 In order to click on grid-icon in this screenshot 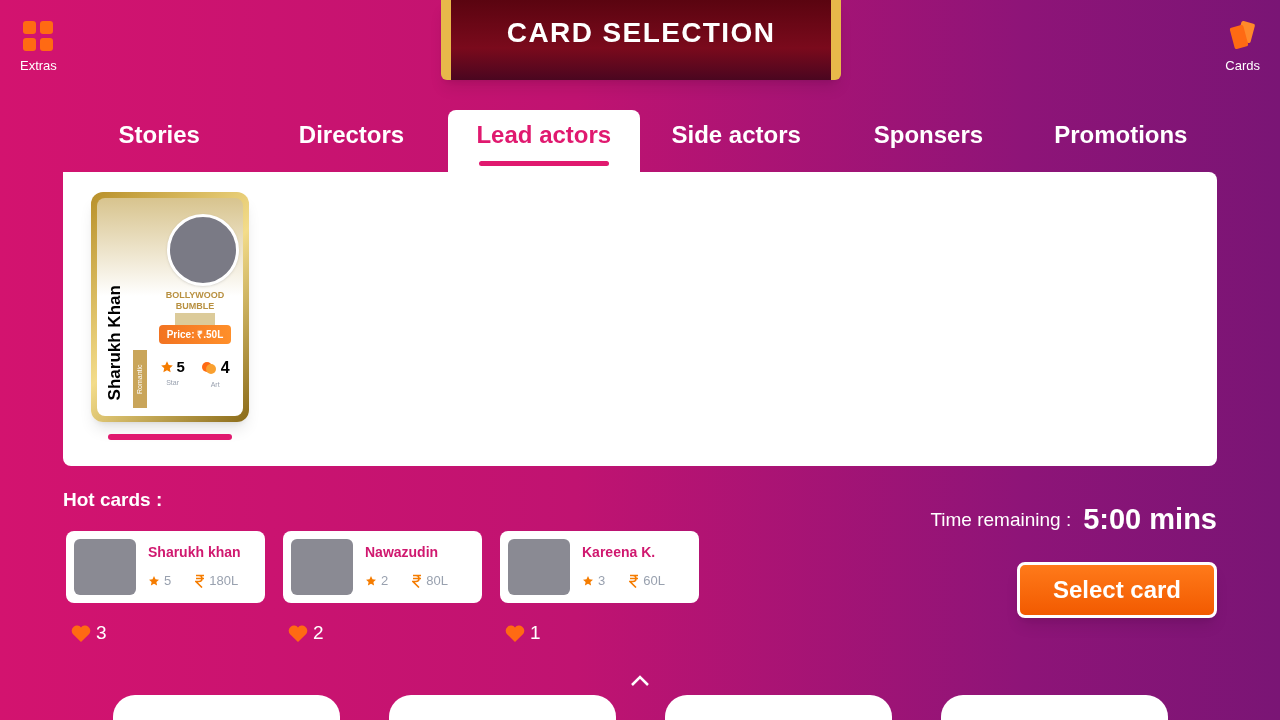, I will do `click(38, 36)`.